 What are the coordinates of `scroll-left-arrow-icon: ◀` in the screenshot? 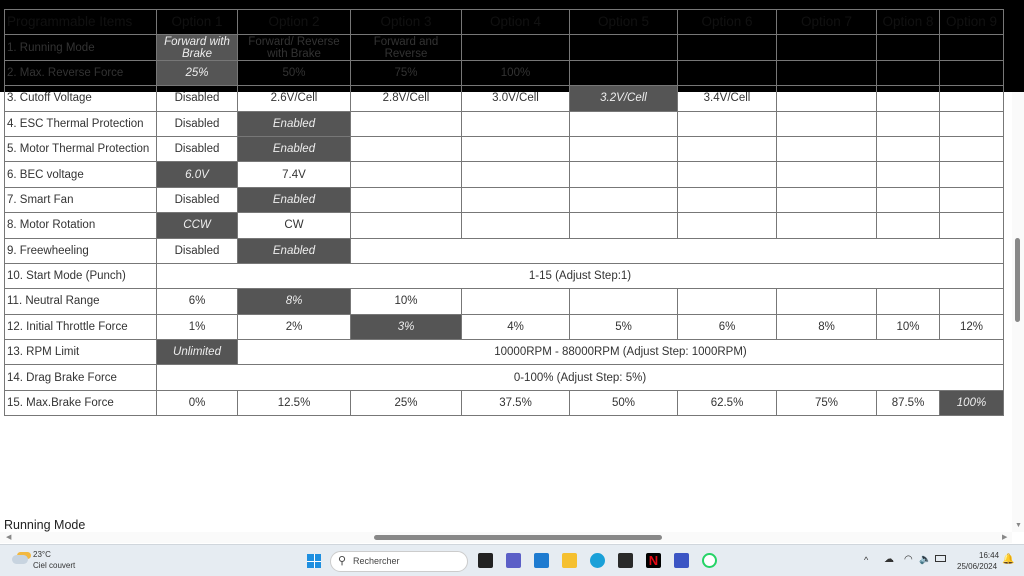 It's located at (8, 537).